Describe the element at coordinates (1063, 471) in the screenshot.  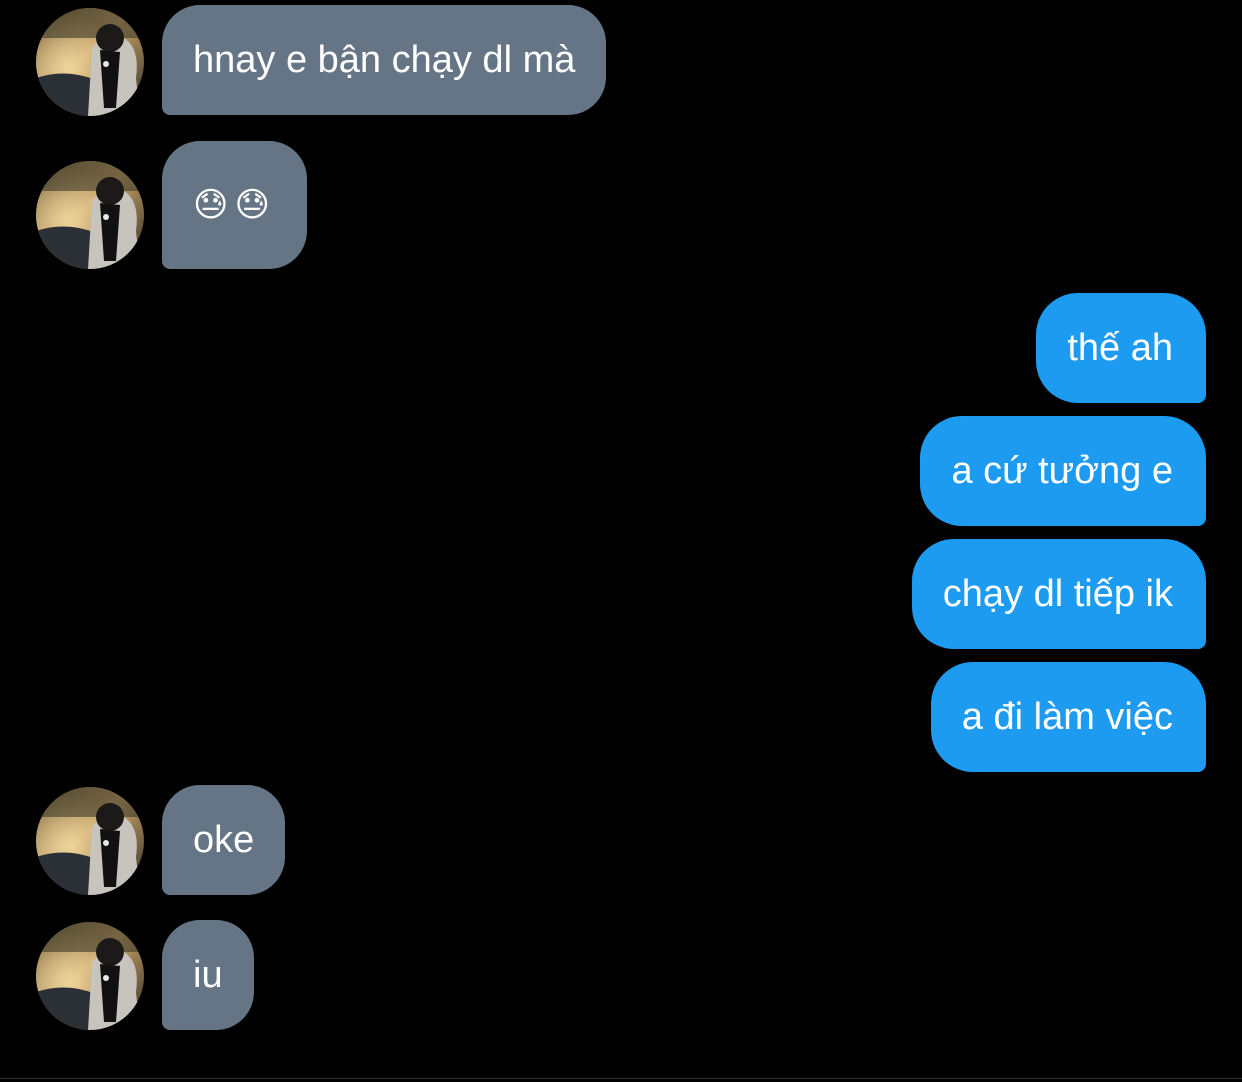
I see `message-bubble-outgoing: a cứ tưởng e` at that location.